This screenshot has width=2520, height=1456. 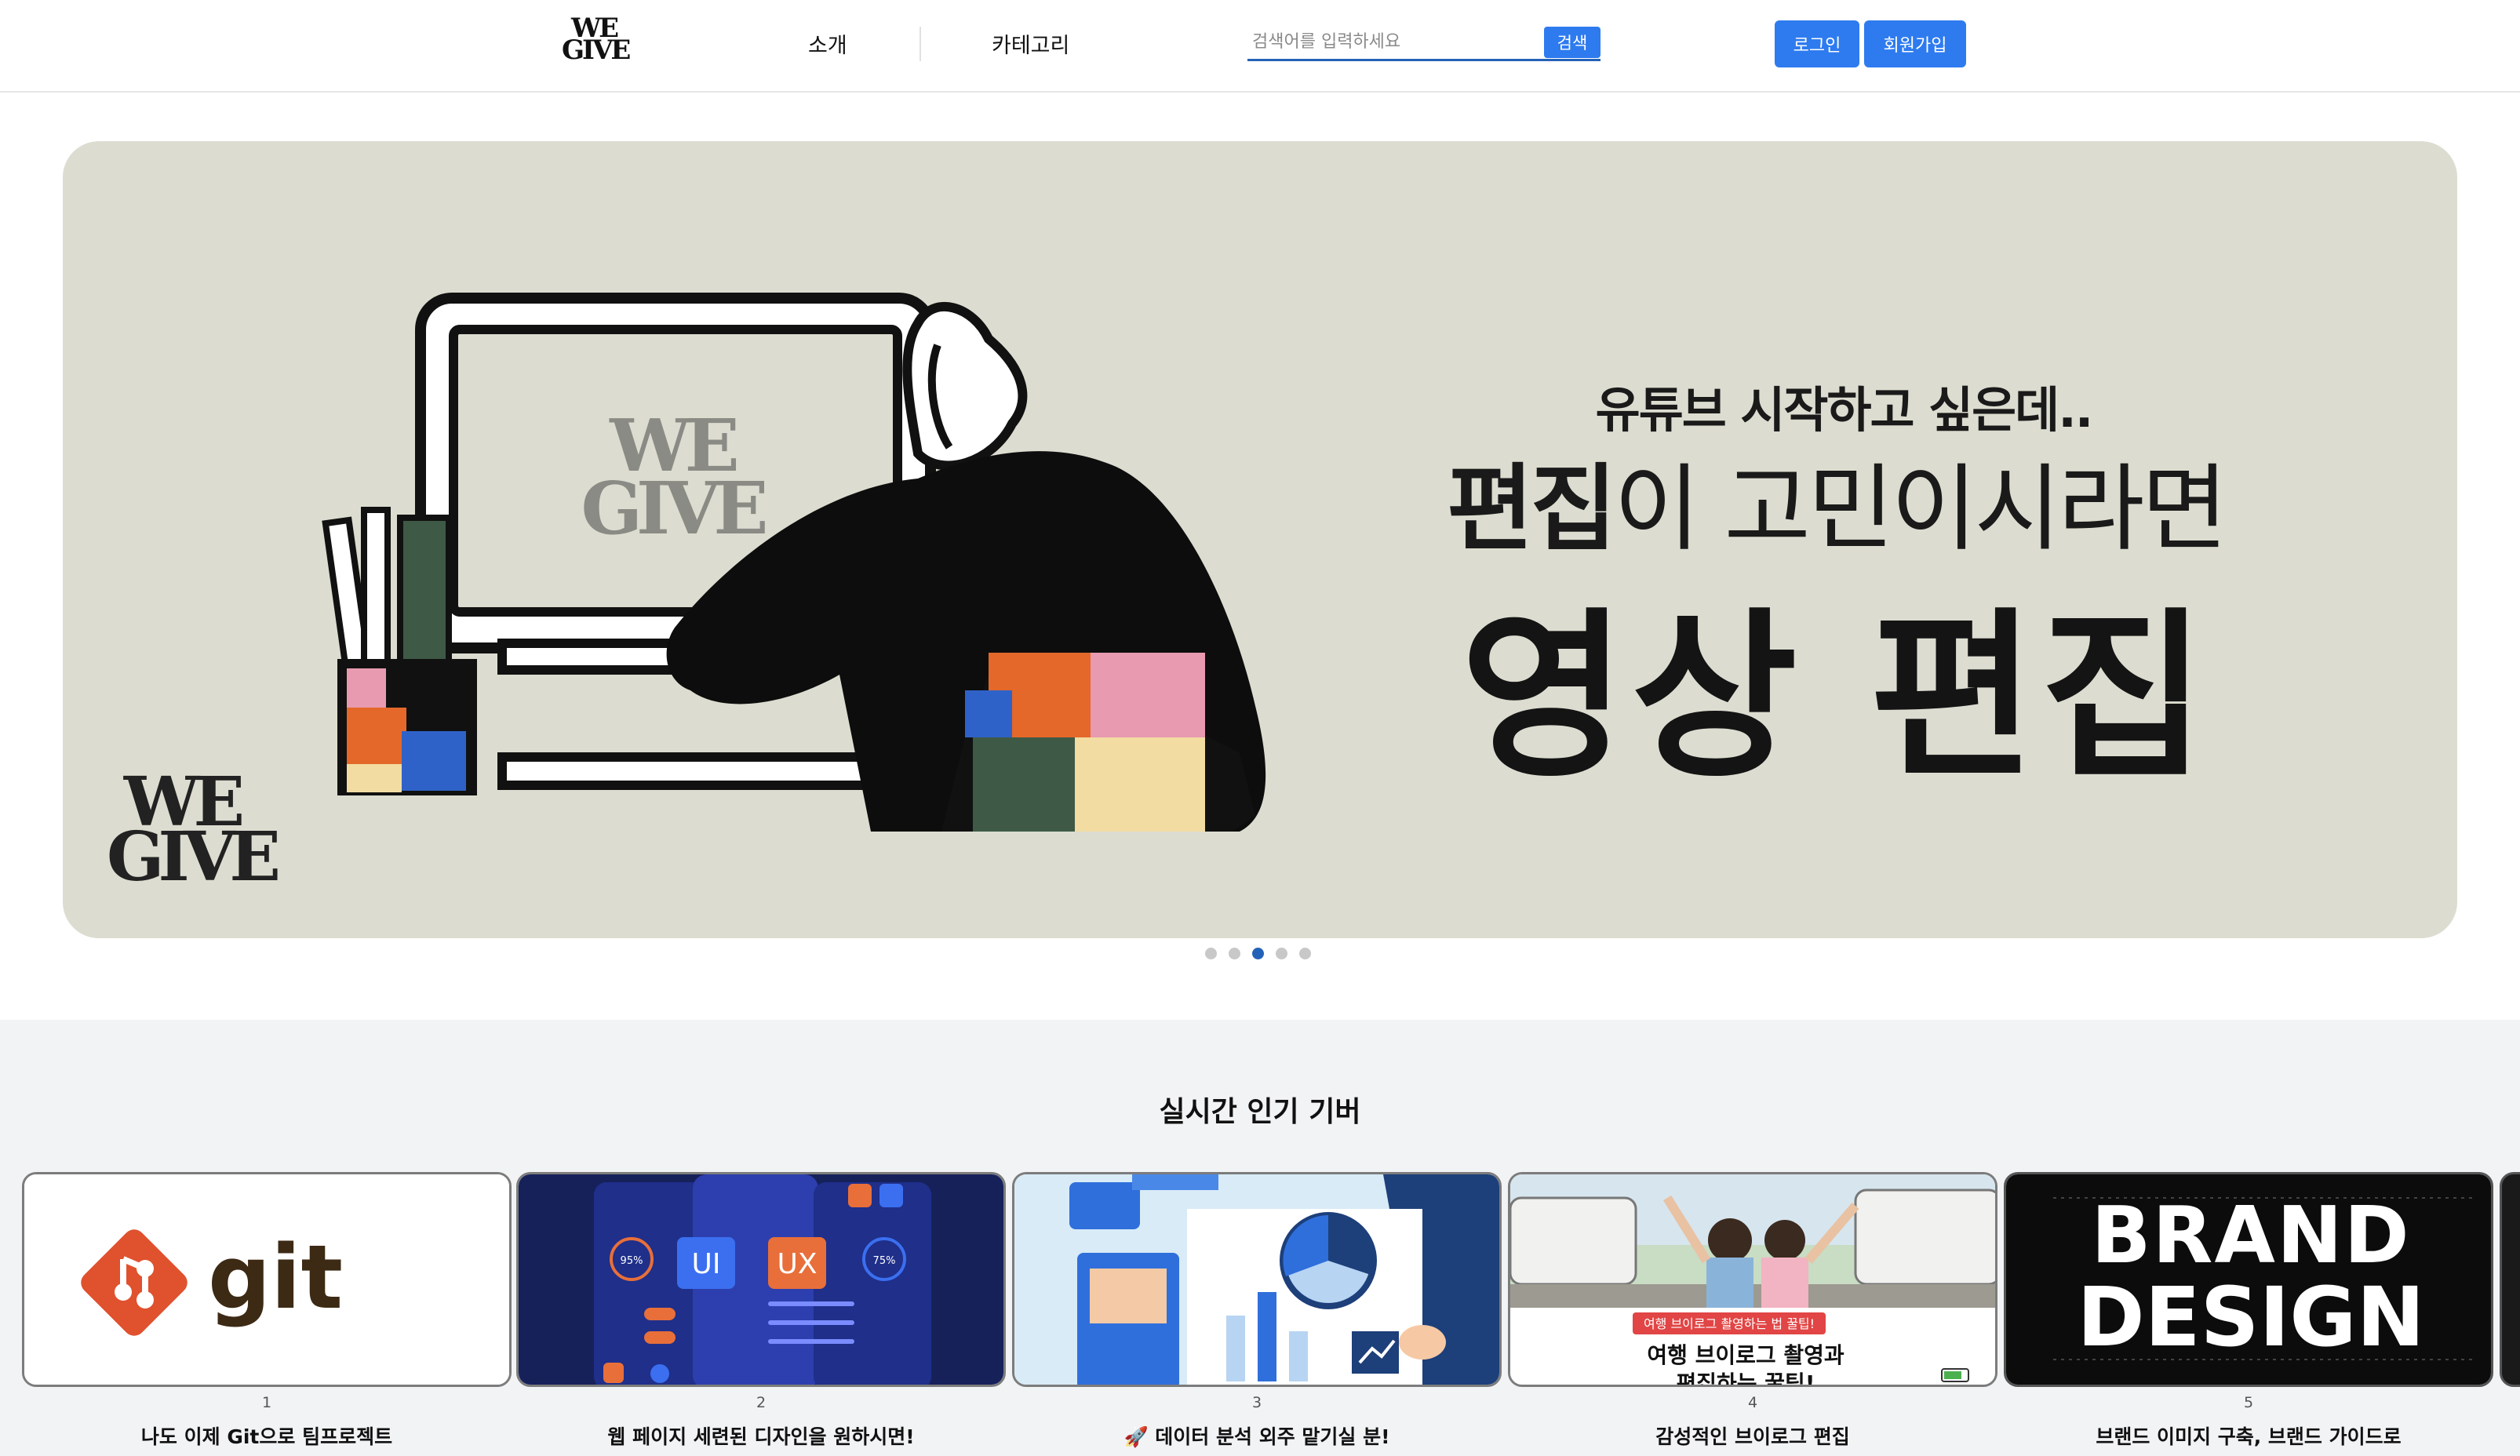 I want to click on vlog-tag: 여행 브이로그 촬영하는 법 꿀팁!, so click(x=1729, y=1323).